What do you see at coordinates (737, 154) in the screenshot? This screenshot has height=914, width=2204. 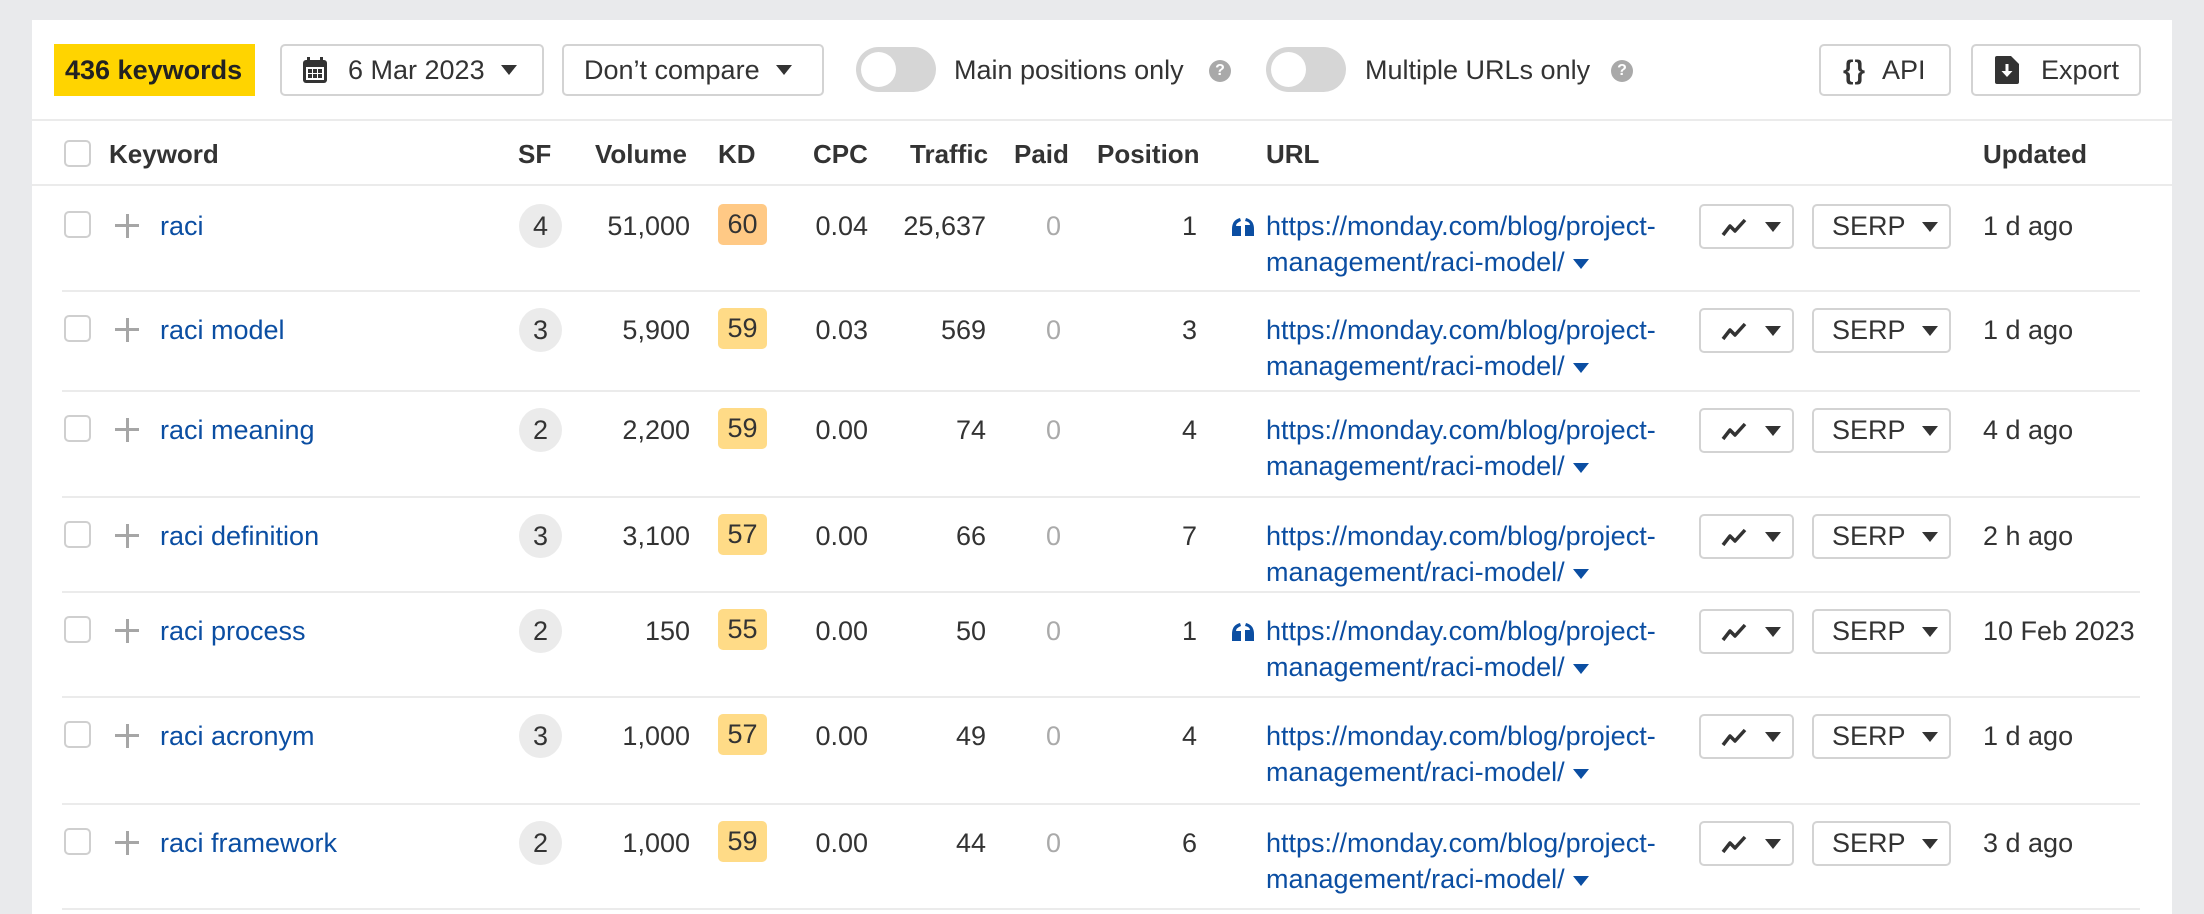 I see `column-header-kd: KD` at bounding box center [737, 154].